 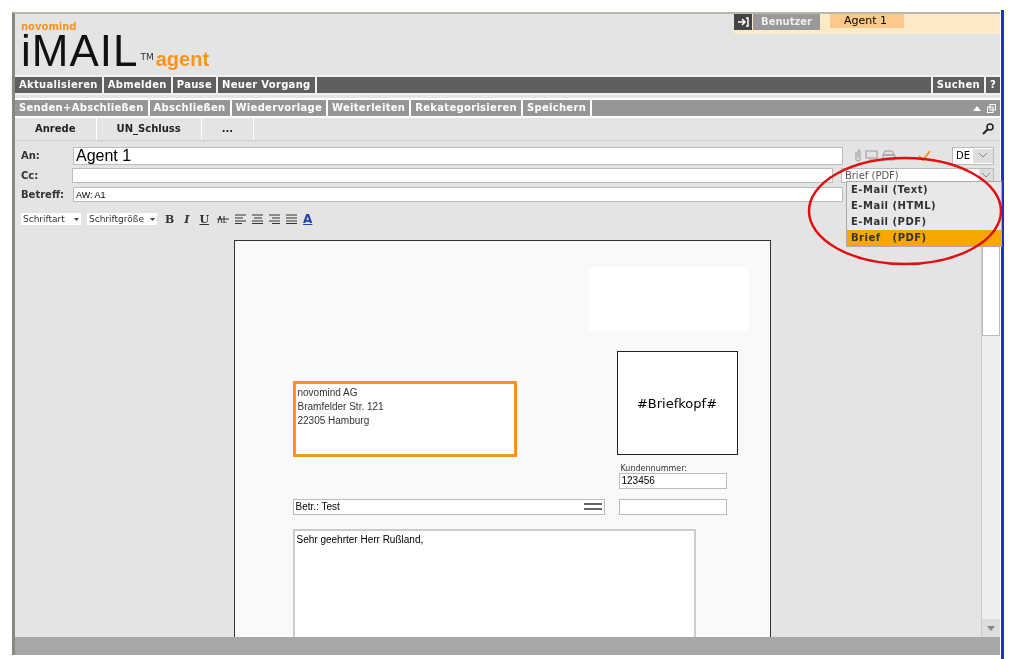 What do you see at coordinates (137, 85) in the screenshot?
I see `menu-button: Abmelden` at bounding box center [137, 85].